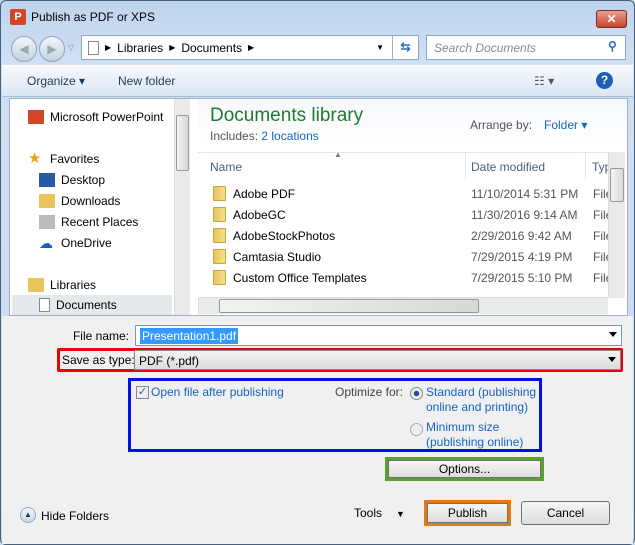 The image size is (635, 545). What do you see at coordinates (481, 400) in the screenshot?
I see `standard-option-label: Standard (publishing online and printing)` at bounding box center [481, 400].